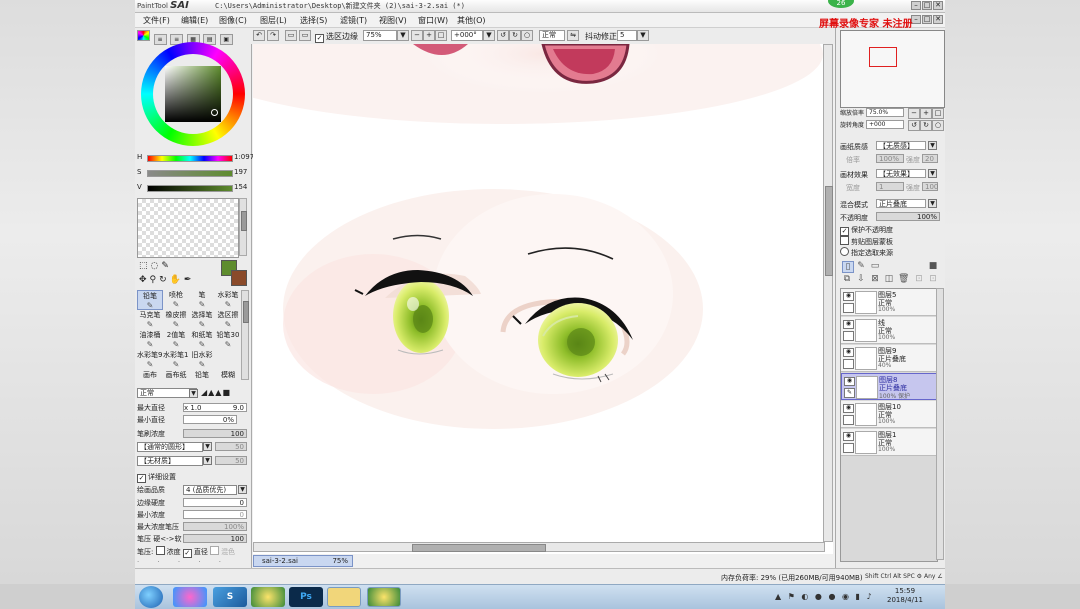 The width and height of the screenshot is (1080, 609). Describe the element at coordinates (156, 266) in the screenshot. I see `lasso-tool-icon: ◌` at that location.